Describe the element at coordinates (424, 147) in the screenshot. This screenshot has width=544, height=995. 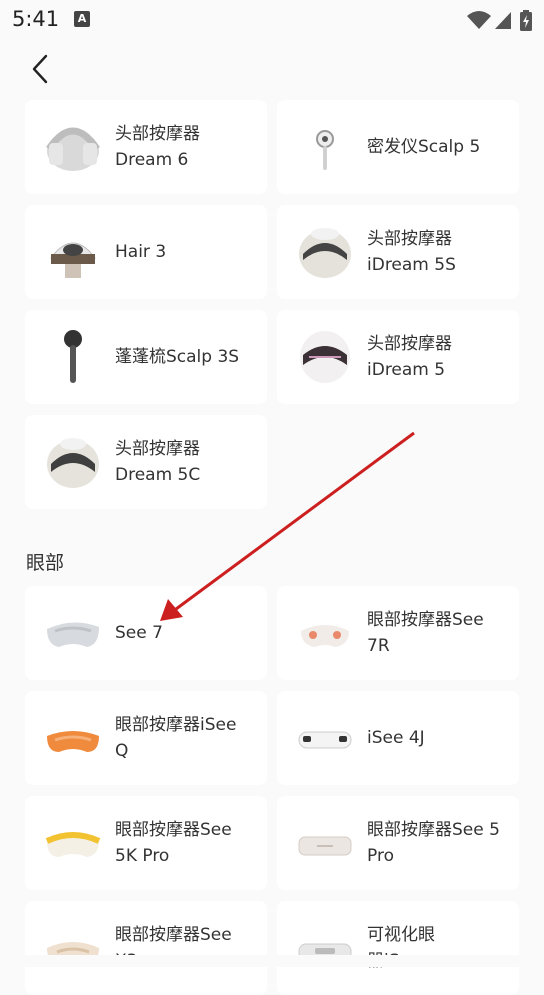
I see `product-label: 密发仪Scalp 5` at that location.